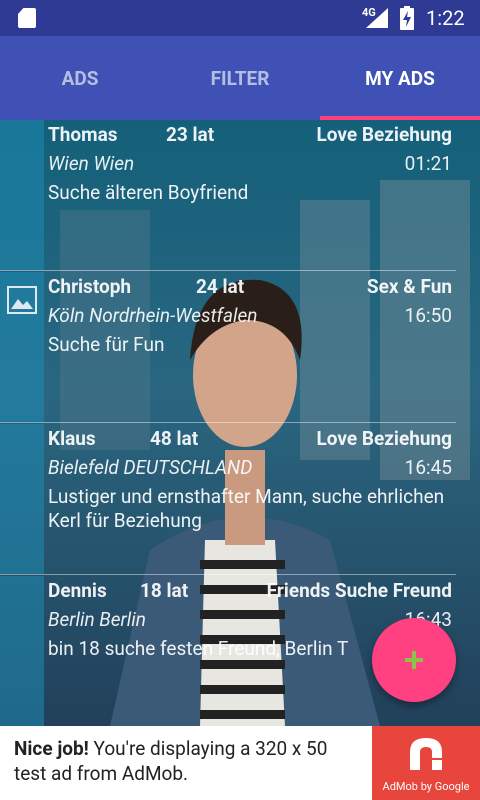 Image resolution: width=480 pixels, height=800 pixels. What do you see at coordinates (220, 286) in the screenshot?
I see `ad-age: 24 lat` at bounding box center [220, 286].